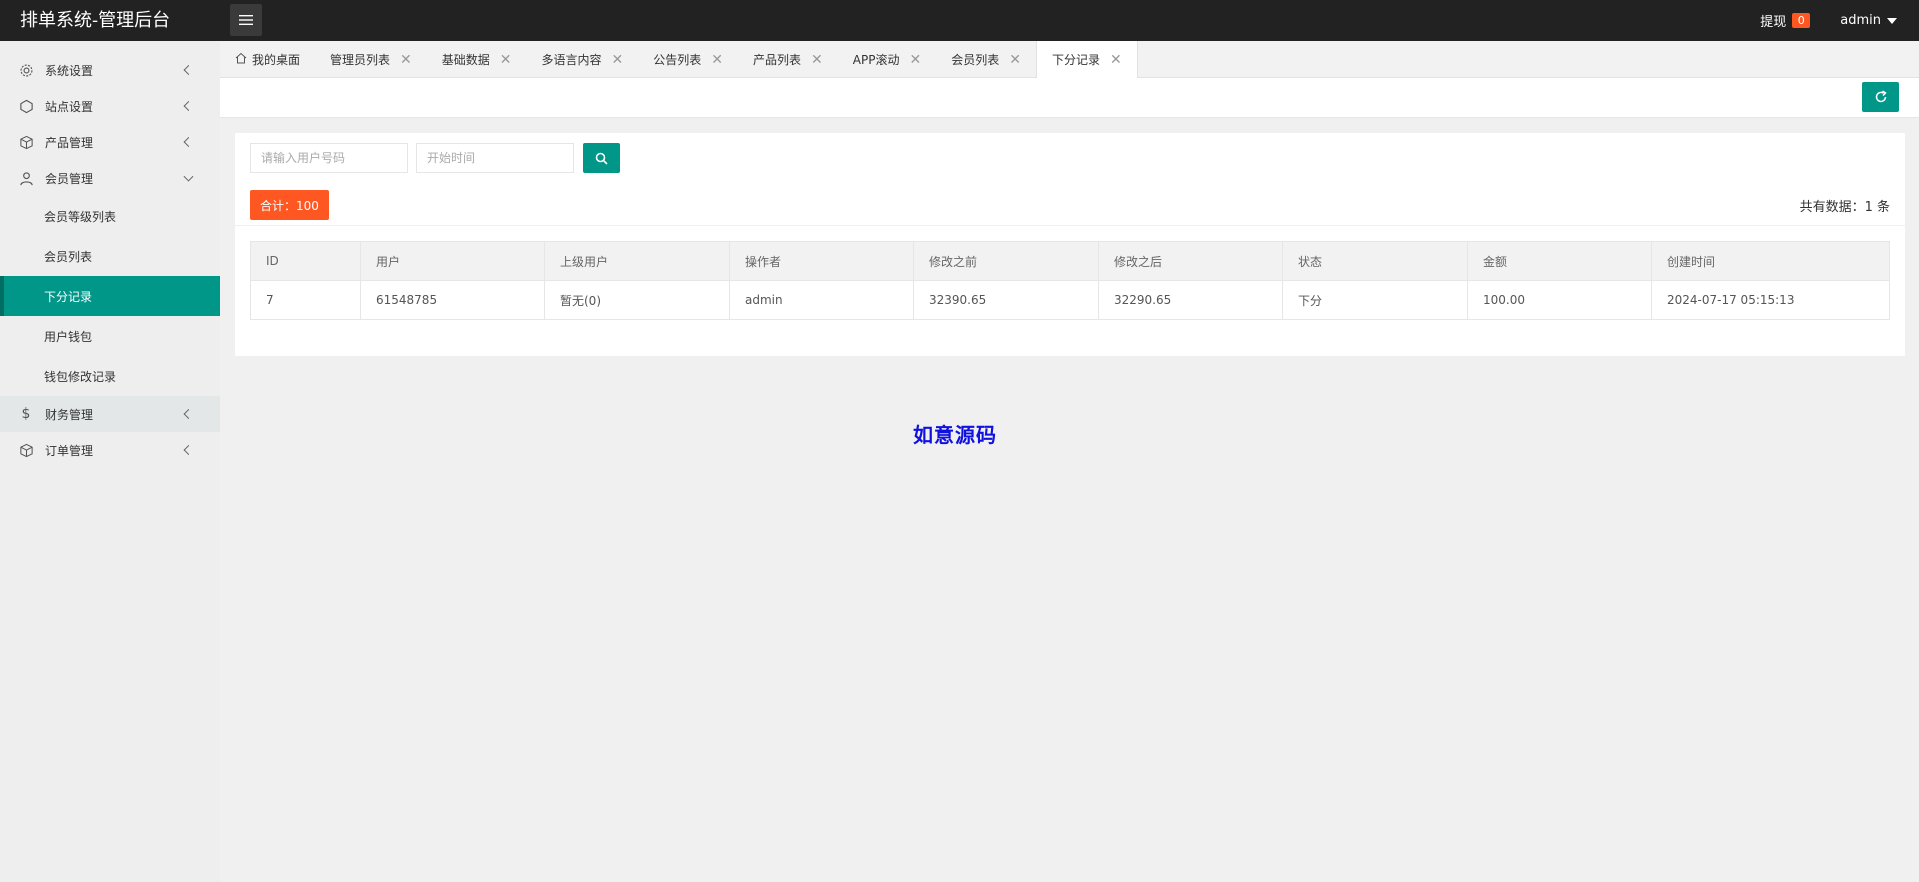 This screenshot has width=1919, height=882. What do you see at coordinates (110, 414) in the screenshot?
I see `sidebar-item-finance-management: $ 财务管理` at bounding box center [110, 414].